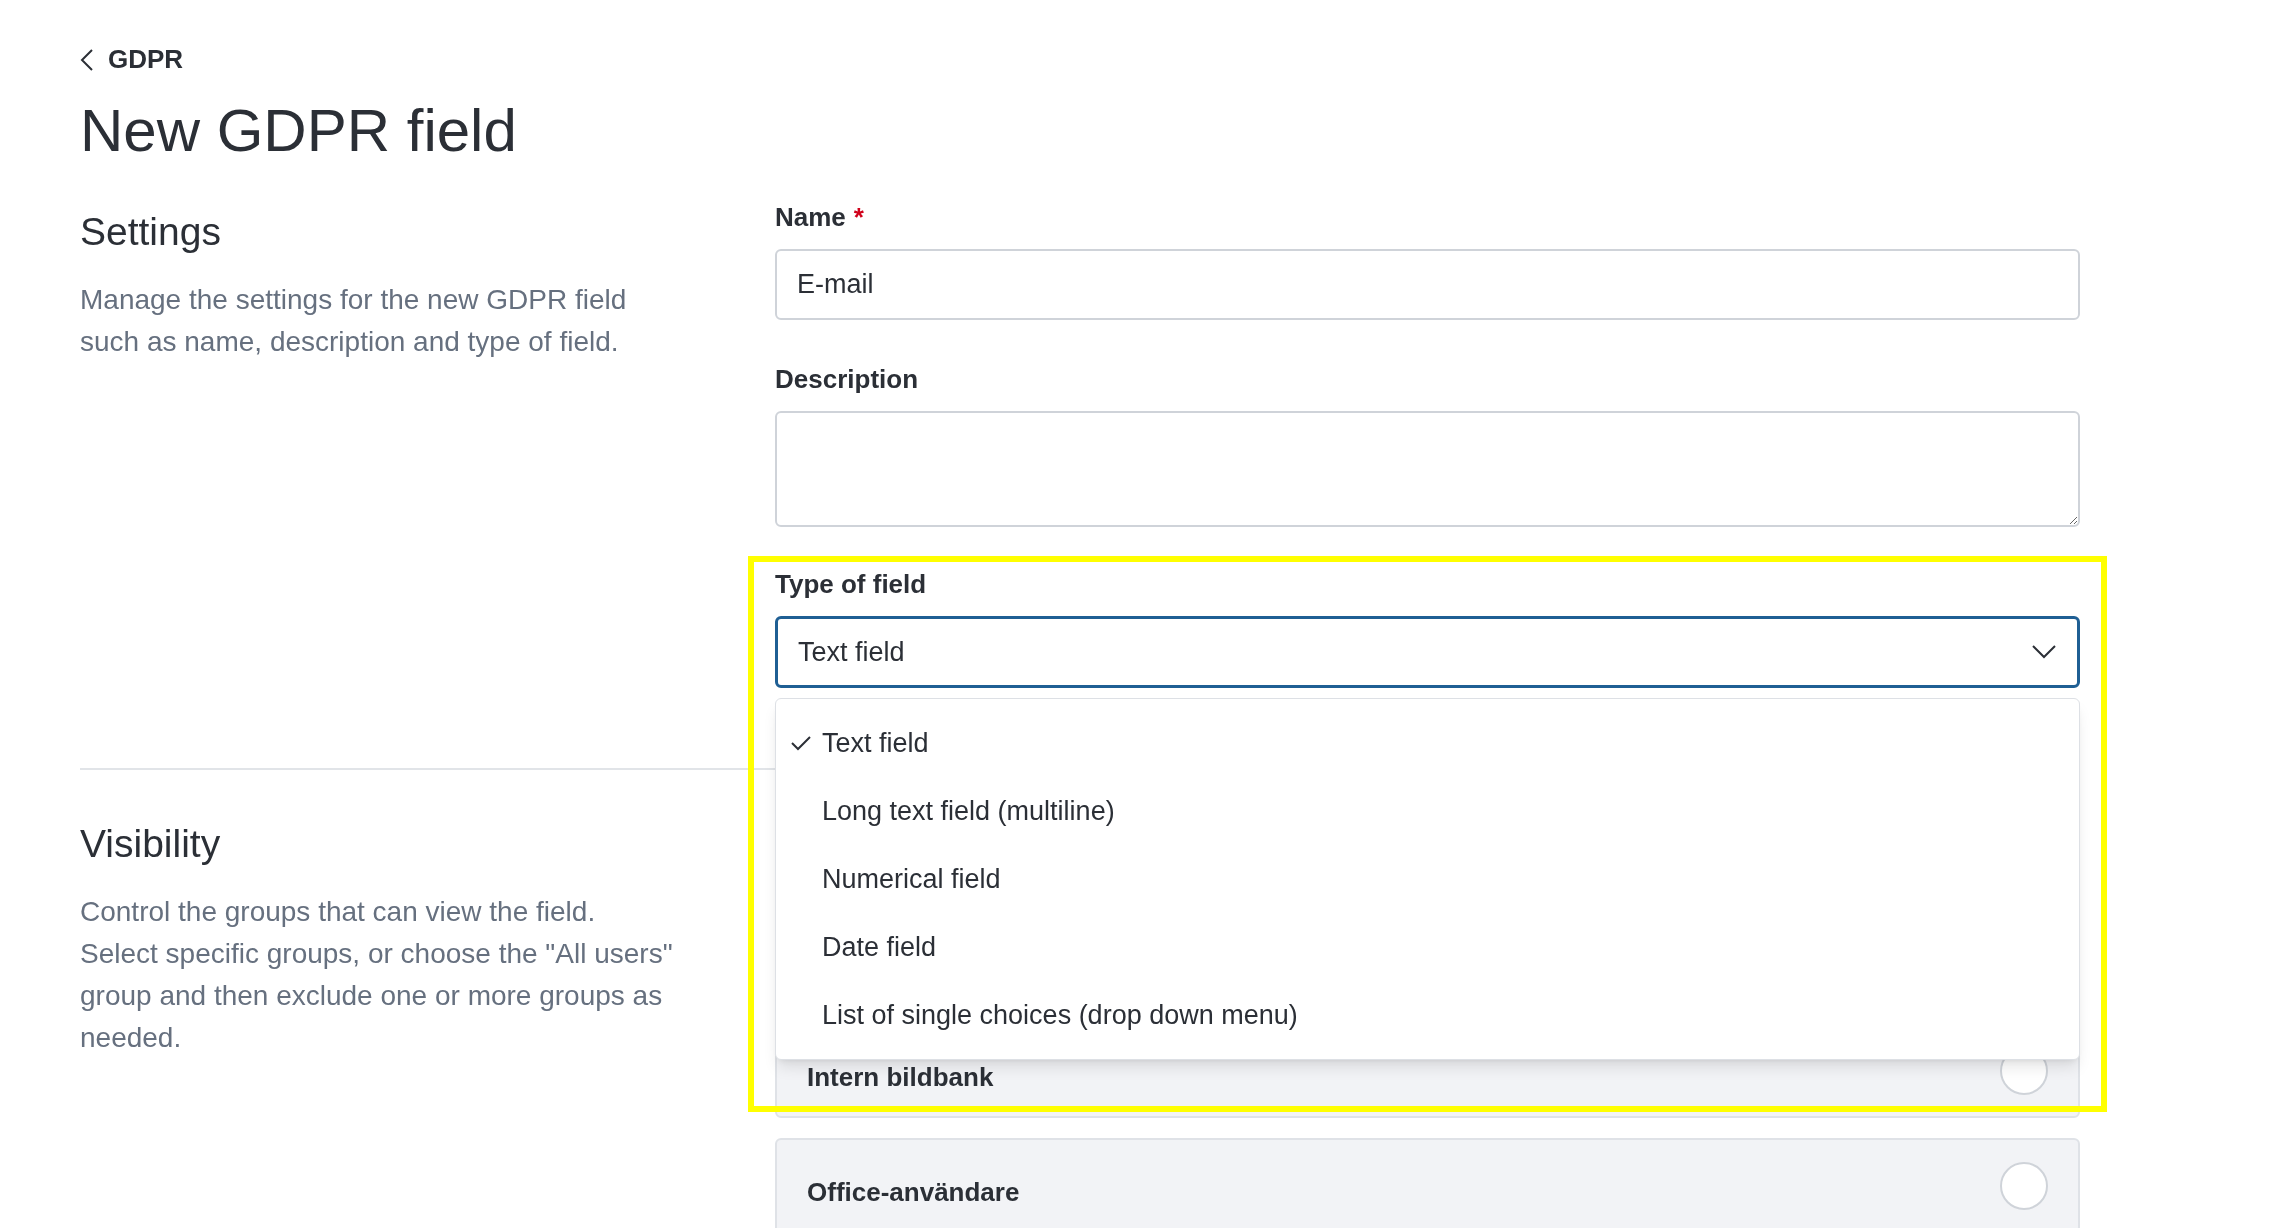 This screenshot has height=1228, width=2270. What do you see at coordinates (1427, 652) in the screenshot?
I see `type-select: Text field` at bounding box center [1427, 652].